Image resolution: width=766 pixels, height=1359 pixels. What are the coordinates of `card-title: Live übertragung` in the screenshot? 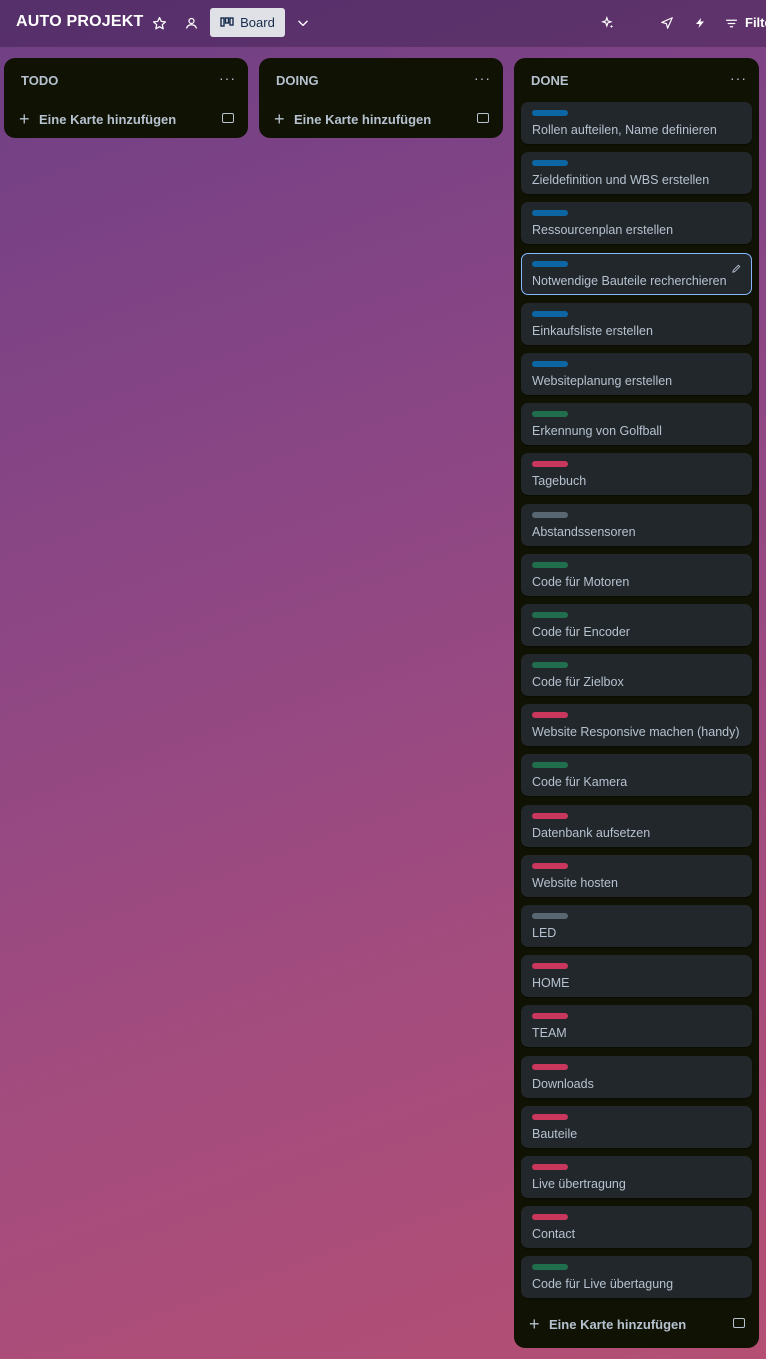 It's located at (579, 1183).